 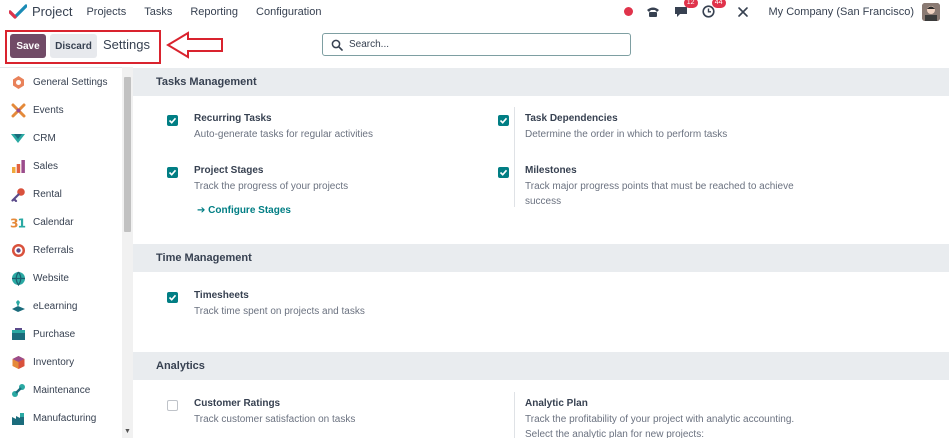 I want to click on sidebar-item-events: Events, so click(x=66, y=110).